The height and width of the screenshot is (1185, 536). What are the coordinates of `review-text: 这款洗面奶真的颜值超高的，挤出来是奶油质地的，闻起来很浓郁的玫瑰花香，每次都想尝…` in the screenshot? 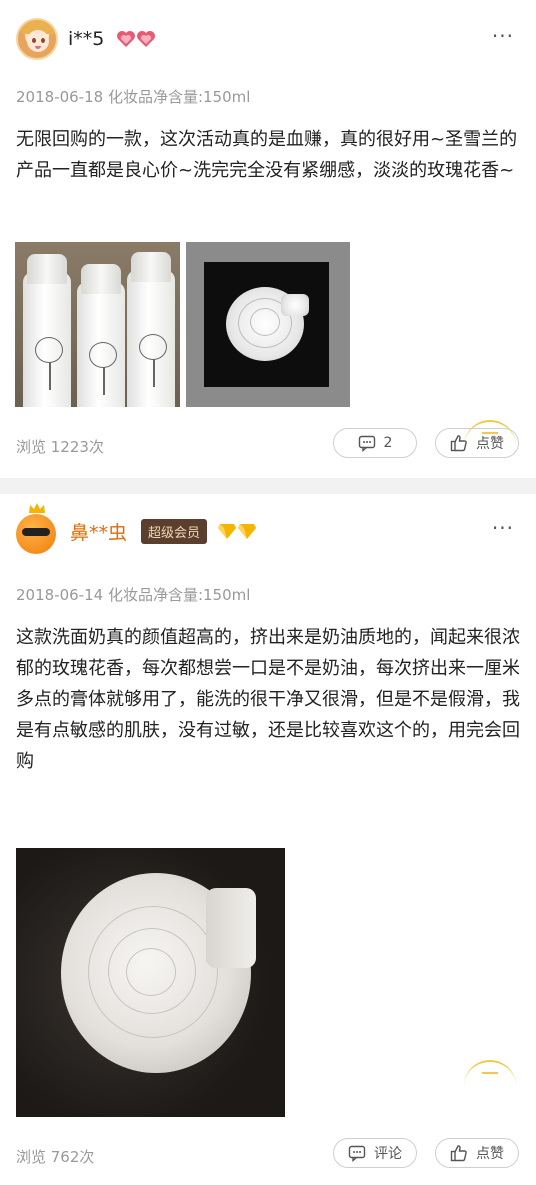 It's located at (268, 699).